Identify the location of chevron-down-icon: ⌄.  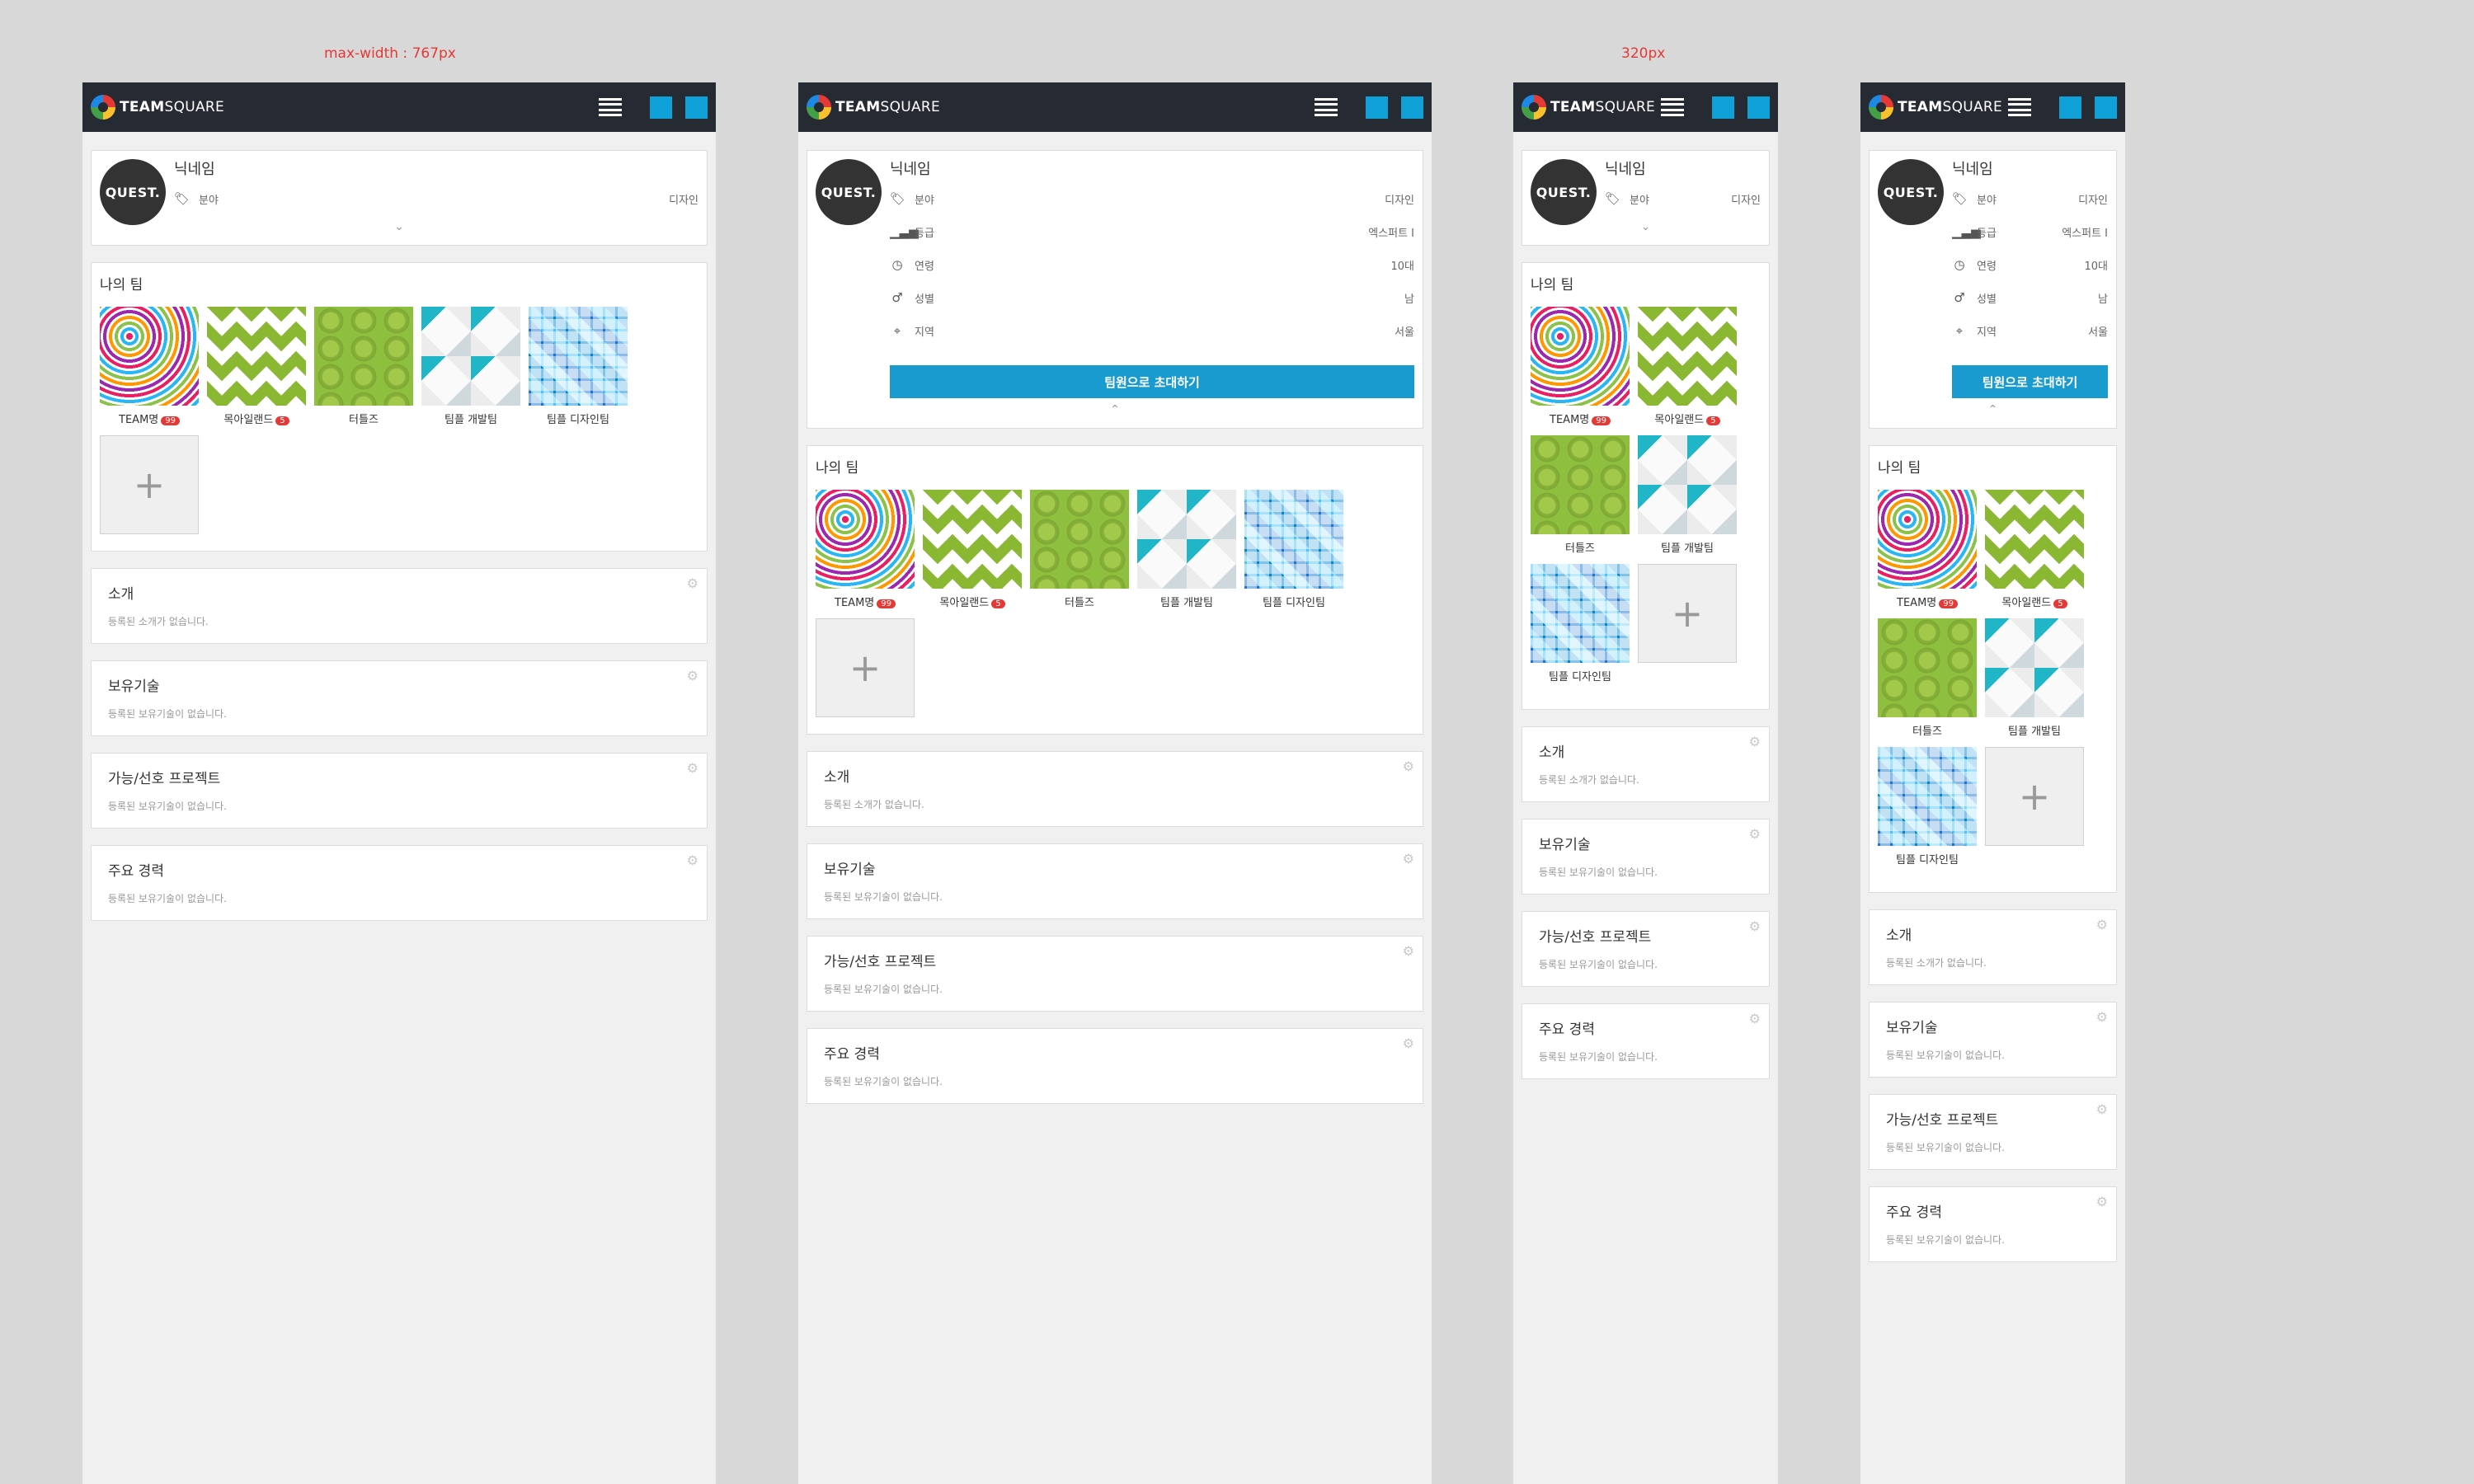
(399, 226).